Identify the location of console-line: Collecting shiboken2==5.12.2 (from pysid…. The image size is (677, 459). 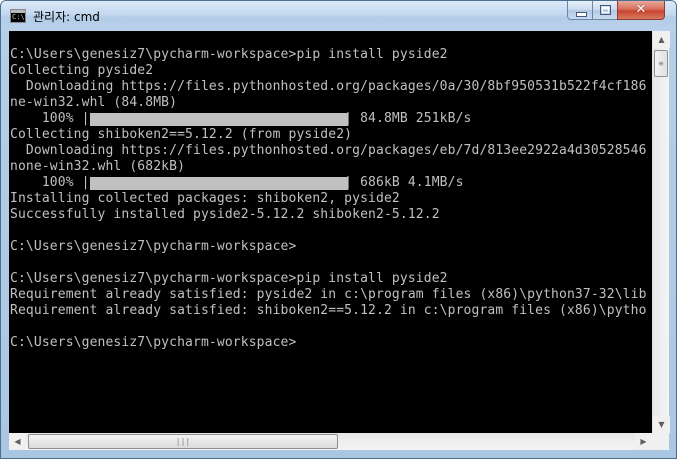
(181, 134).